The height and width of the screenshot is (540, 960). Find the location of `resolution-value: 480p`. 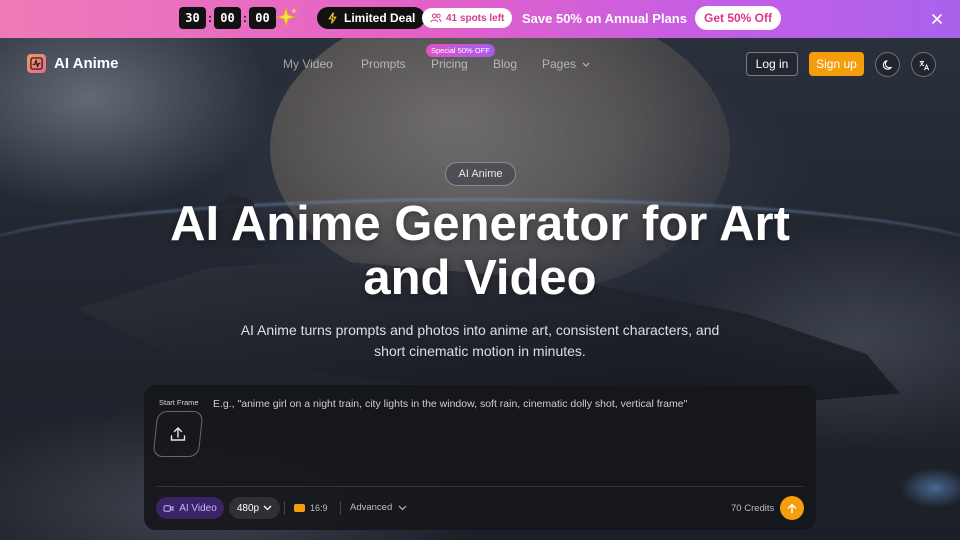

resolution-value: 480p is located at coordinates (248, 508).